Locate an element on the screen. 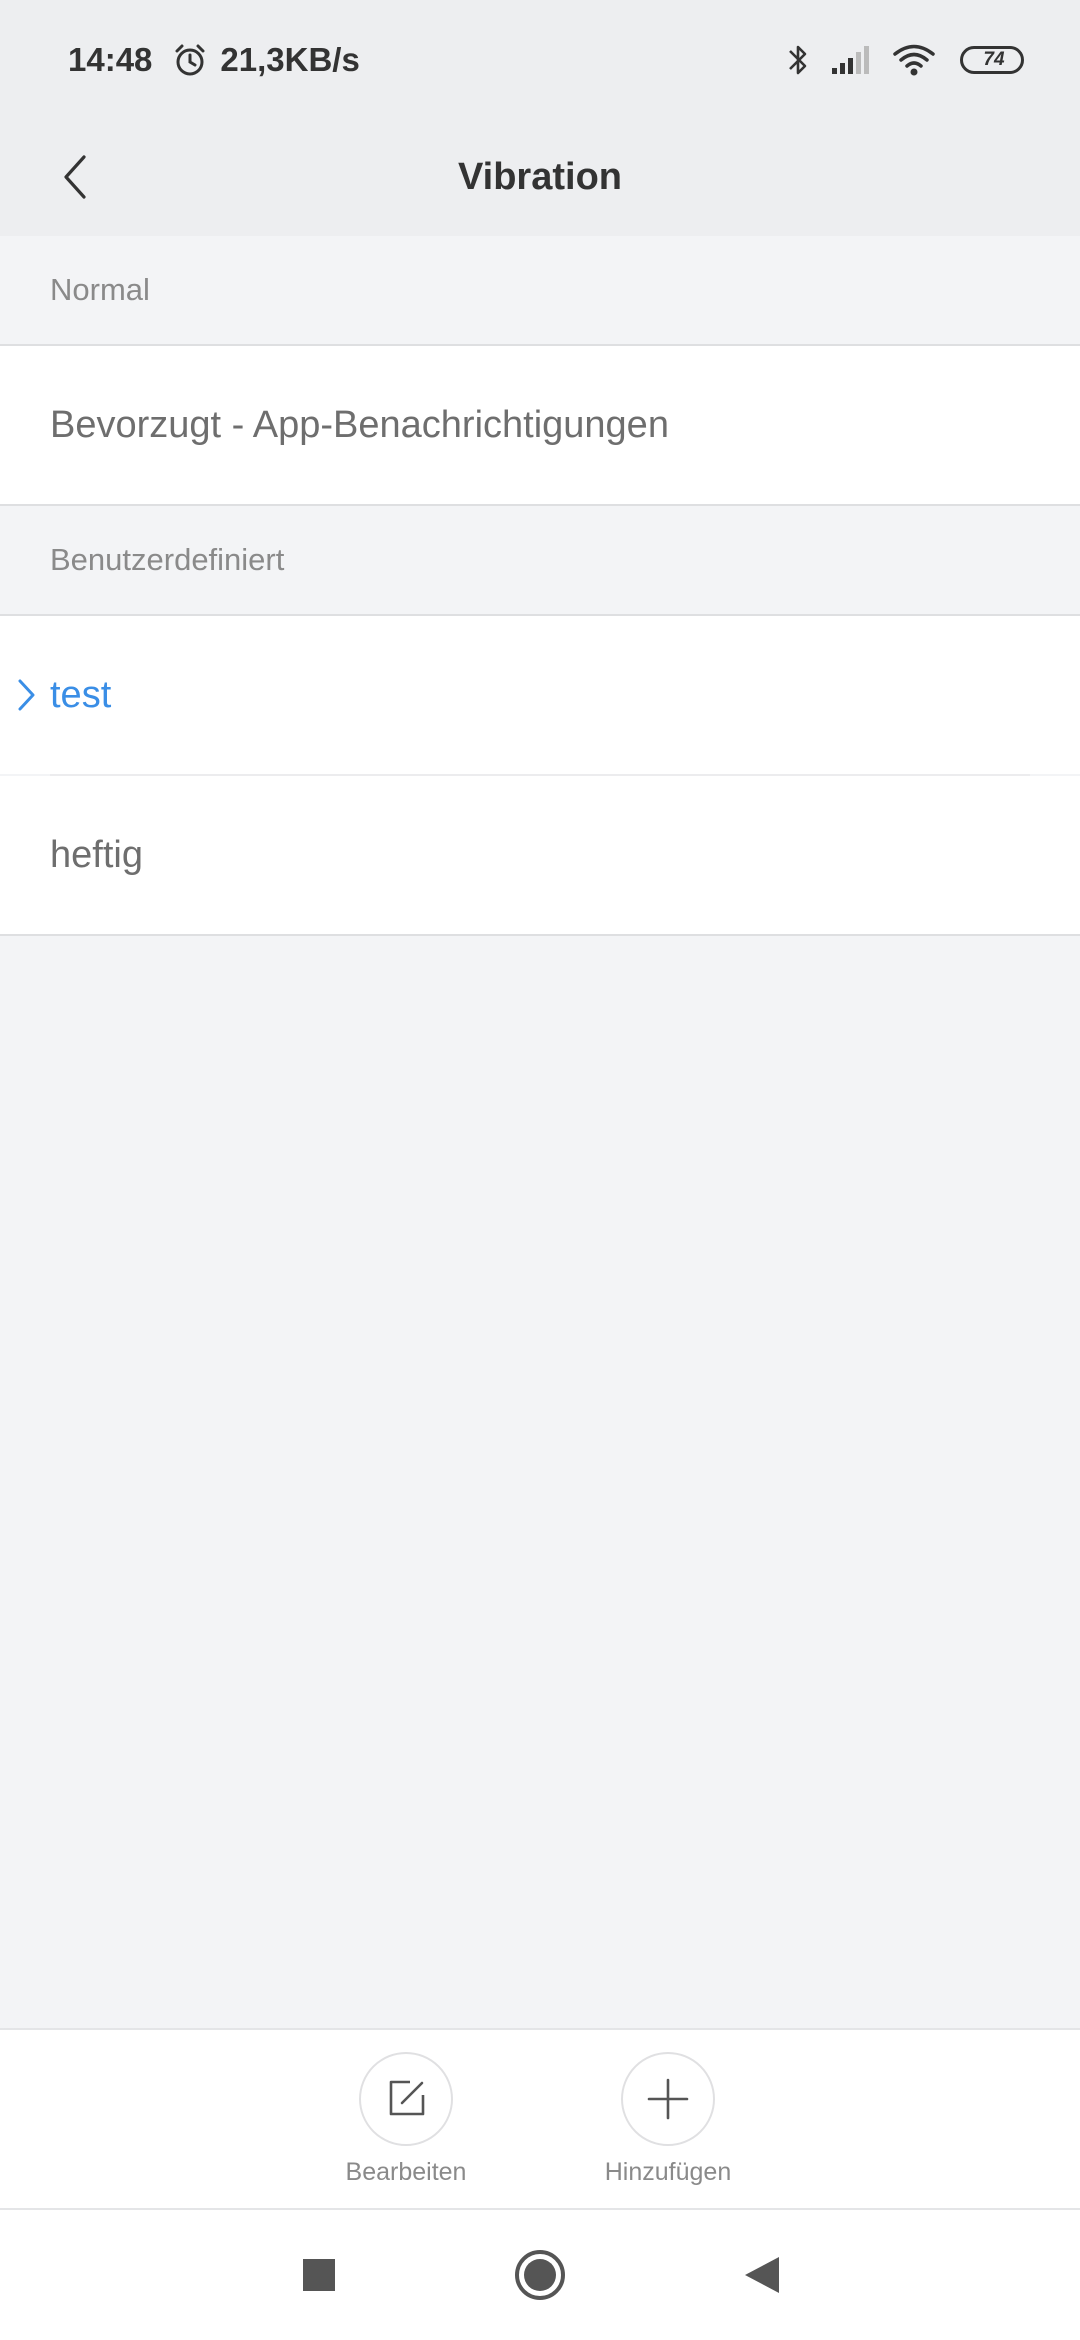 Image resolution: width=1080 pixels, height=2340 pixels. battery-icon: 74 is located at coordinates (992, 60).